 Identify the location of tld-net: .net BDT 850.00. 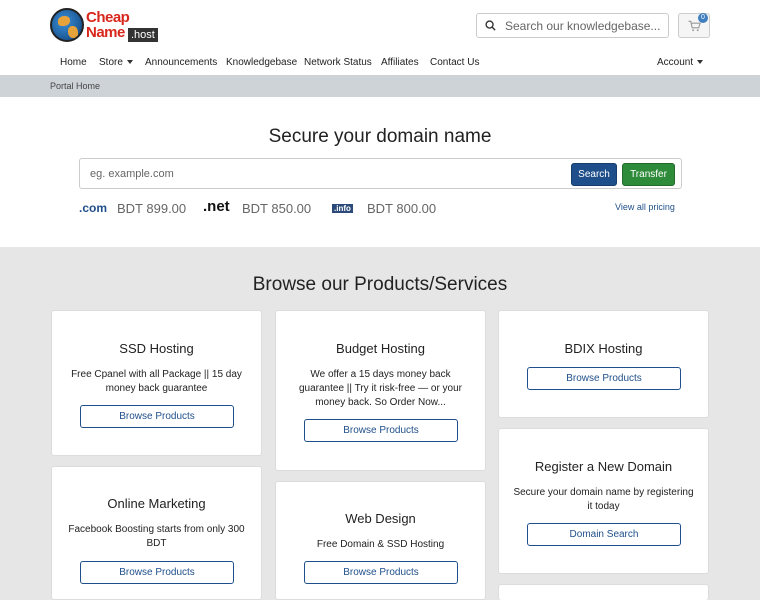
(263, 208).